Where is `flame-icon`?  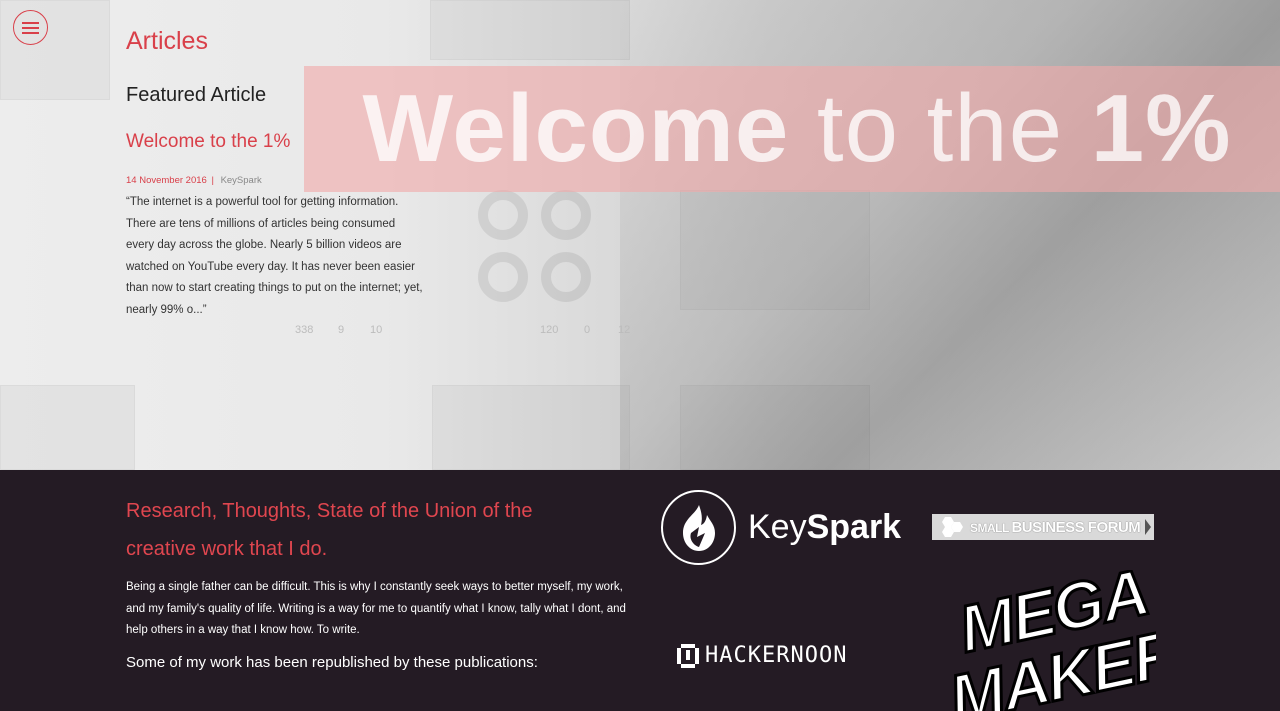 flame-icon is located at coordinates (698, 527).